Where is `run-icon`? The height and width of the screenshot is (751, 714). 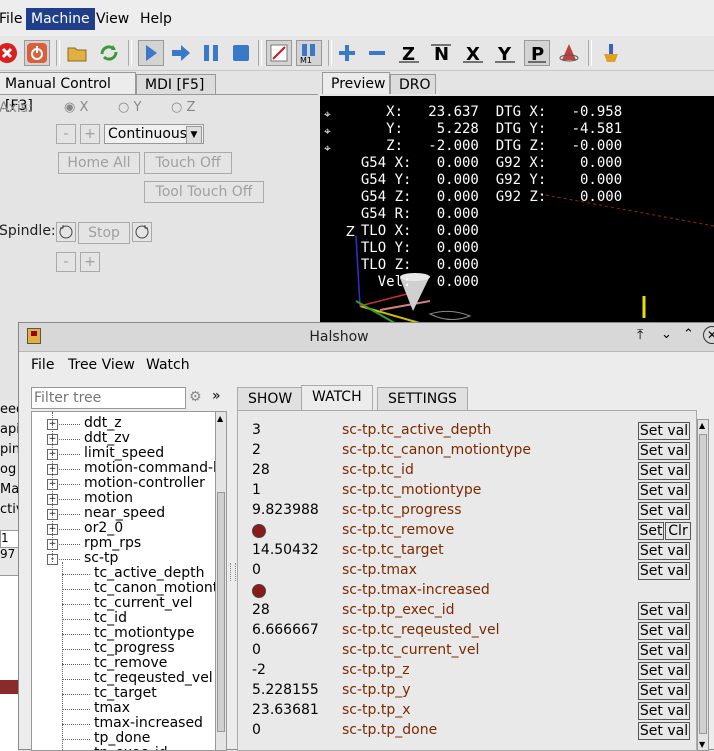 run-icon is located at coordinates (151, 53).